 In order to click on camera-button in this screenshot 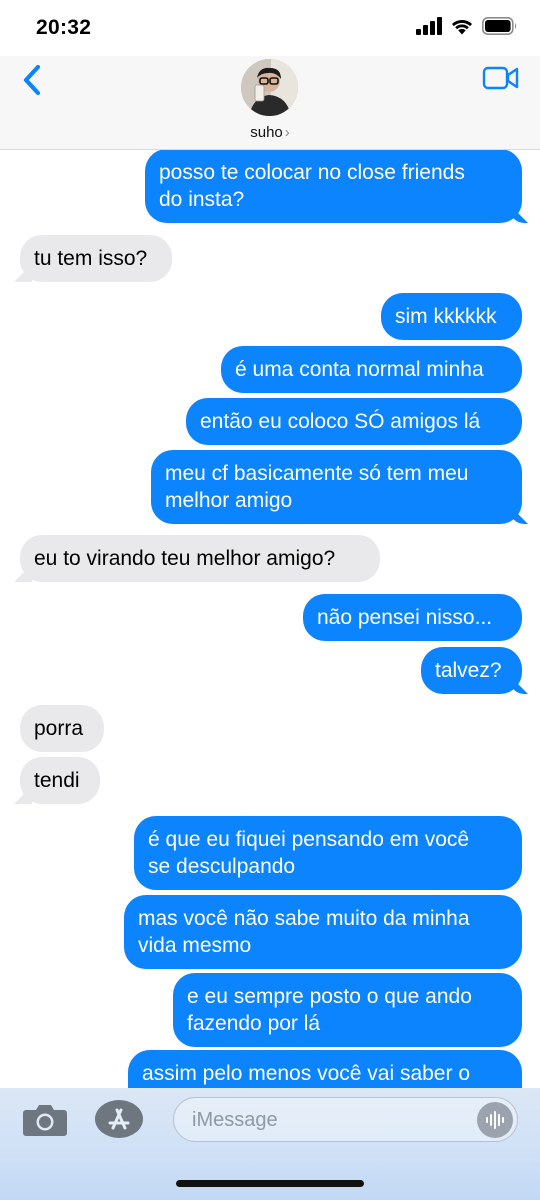, I will do `click(45, 1120)`.